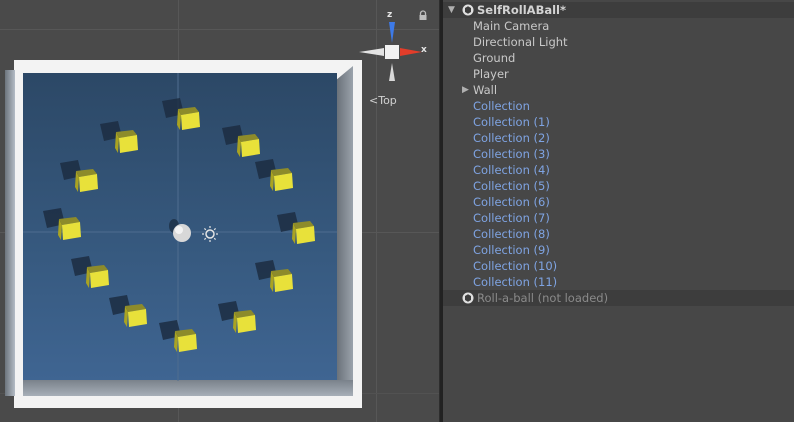 This screenshot has width=794, height=422. Describe the element at coordinates (371, 52) in the screenshot. I see `neg-x-axis-cone` at that location.